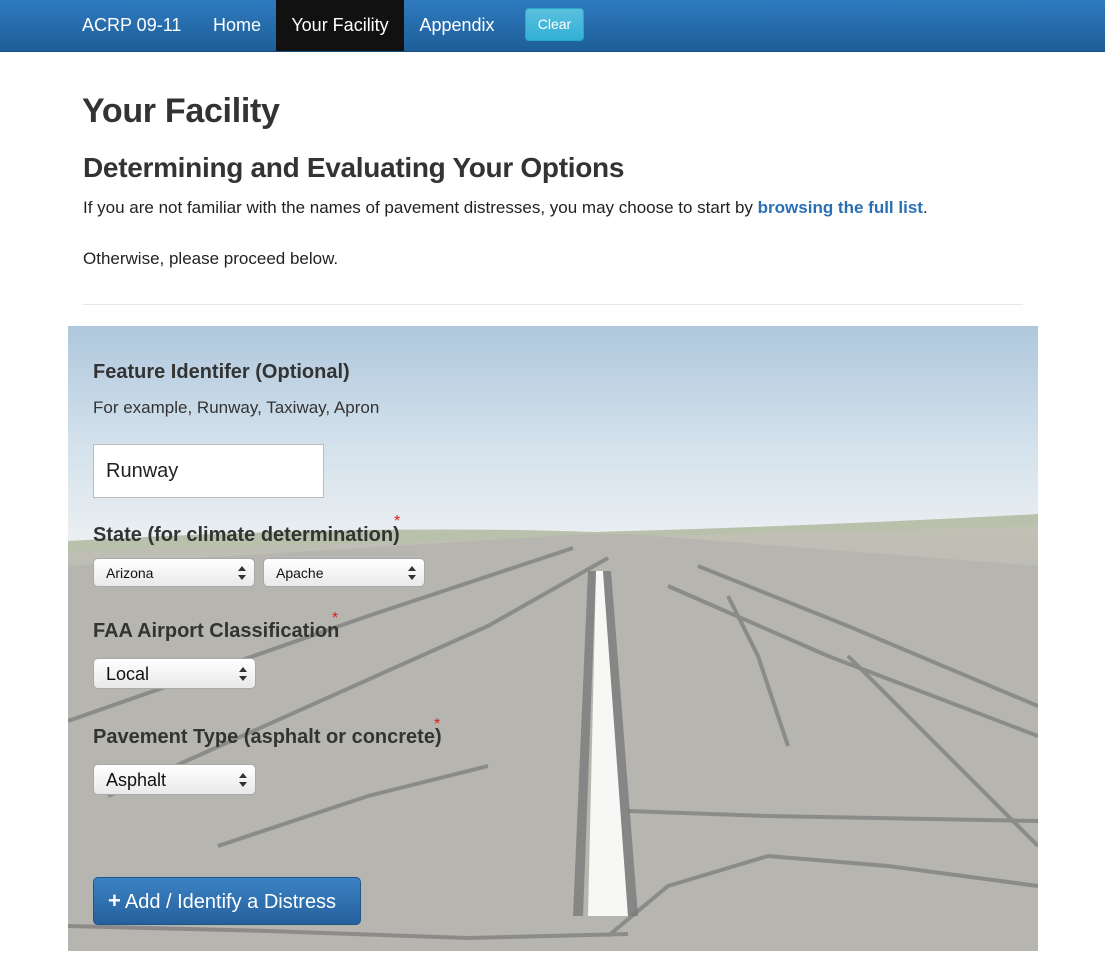 This screenshot has height=976, width=1105. What do you see at coordinates (340, 25) in the screenshot?
I see `nav-your-facility: Your Facility` at bounding box center [340, 25].